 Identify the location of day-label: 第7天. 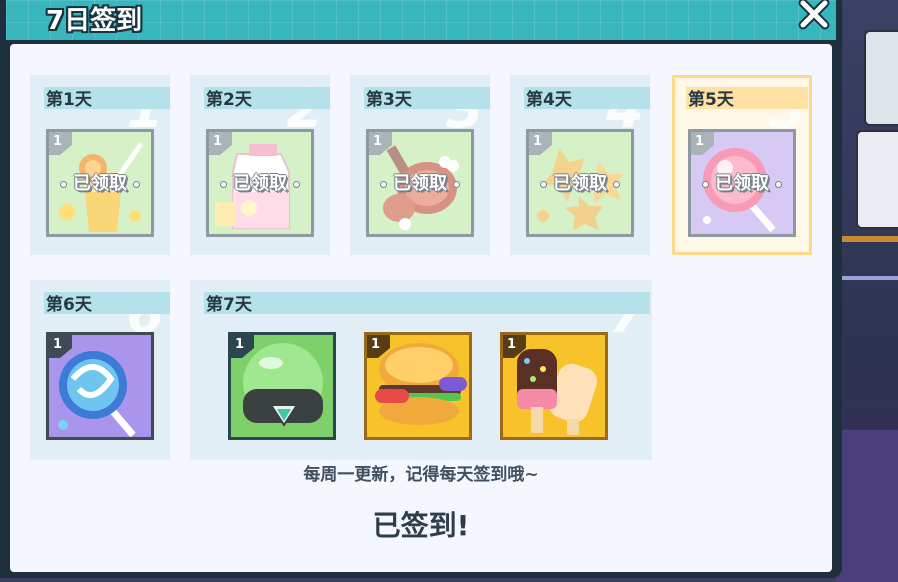
(229, 305).